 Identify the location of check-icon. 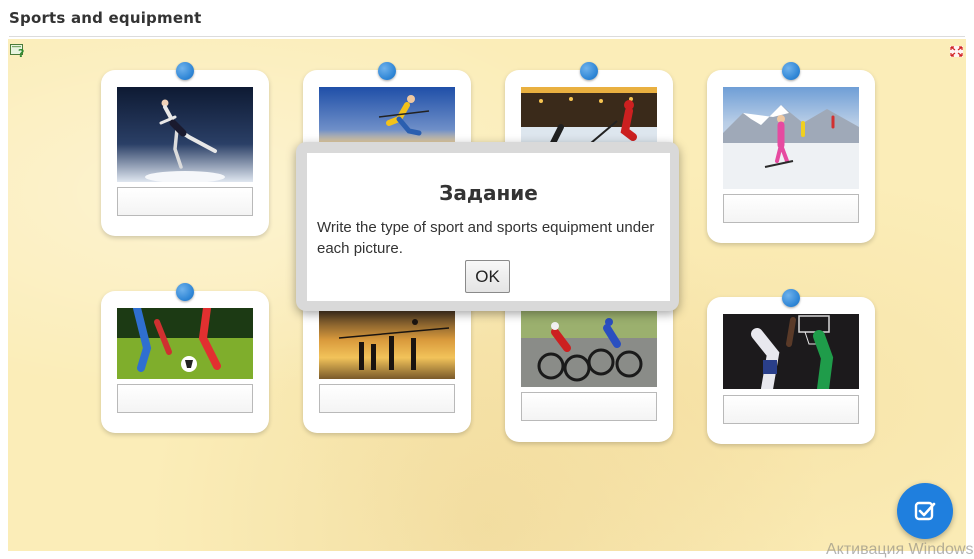
(925, 511).